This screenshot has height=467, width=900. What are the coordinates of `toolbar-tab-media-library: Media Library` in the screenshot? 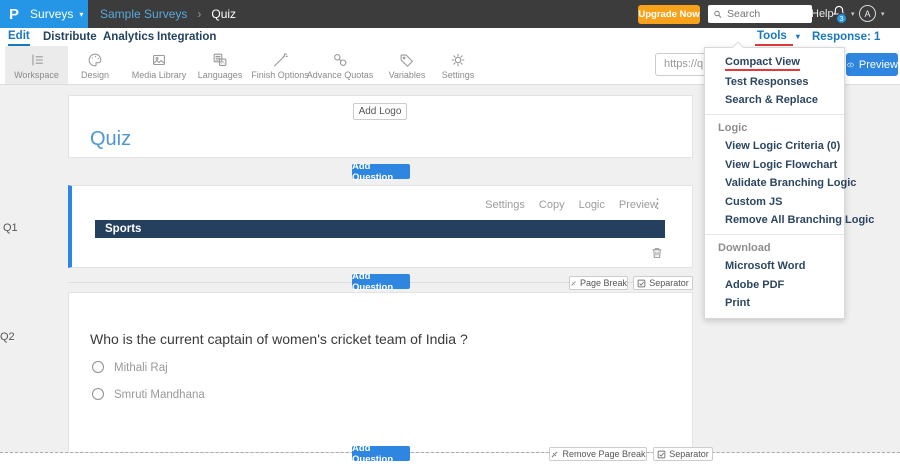 It's located at (159, 65).